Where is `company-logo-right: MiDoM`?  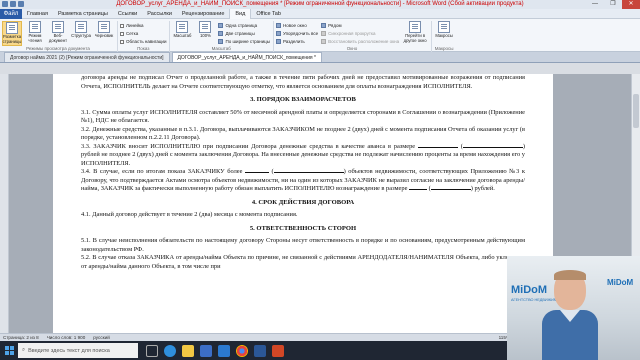
company-logo-right: MiDoM is located at coordinates (620, 282).